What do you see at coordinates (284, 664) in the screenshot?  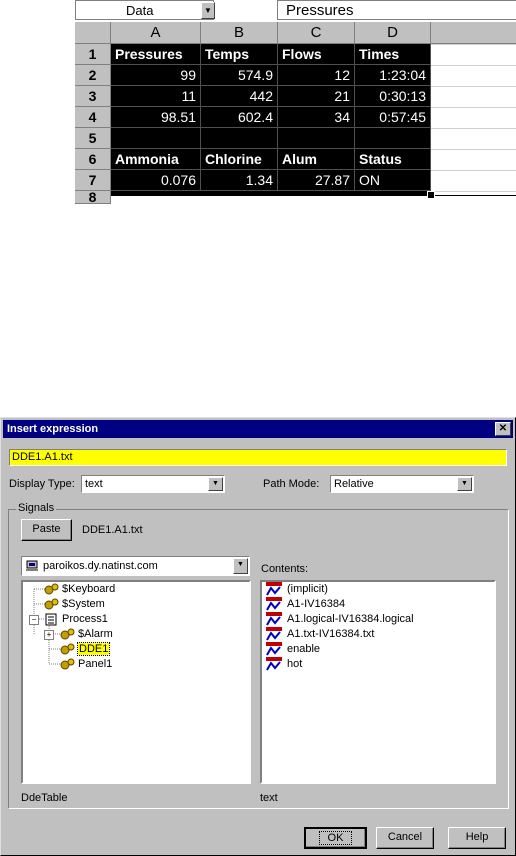 I see `contents-item-hot: hot` at bounding box center [284, 664].